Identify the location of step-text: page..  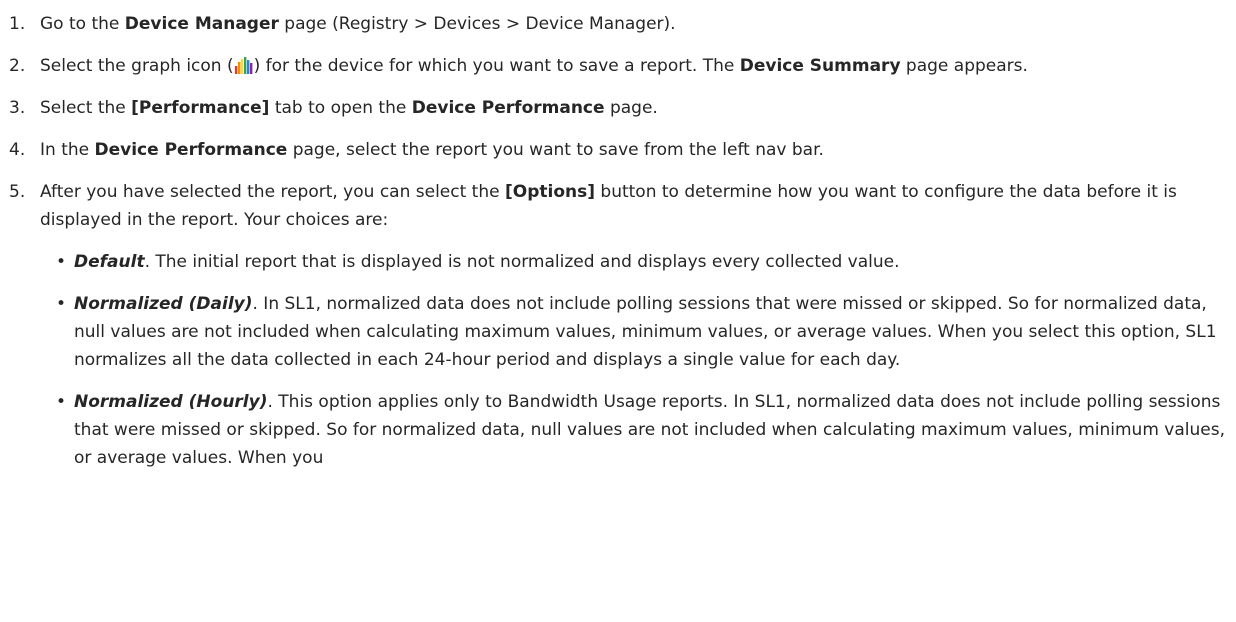
(631, 108).